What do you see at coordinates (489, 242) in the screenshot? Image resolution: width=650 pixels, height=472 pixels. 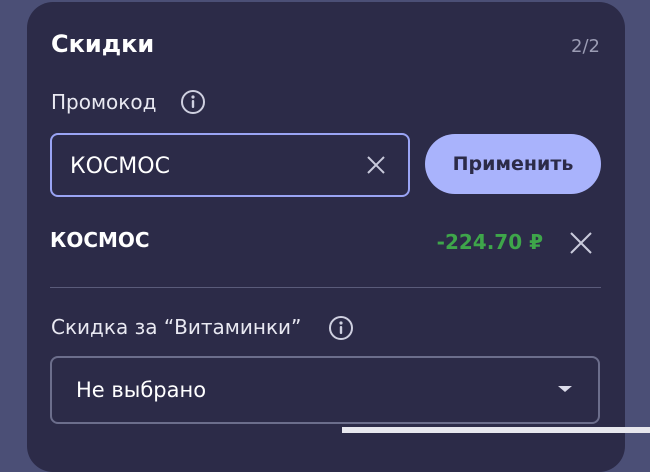 I see `discount-amount: -224.70 ₽` at bounding box center [489, 242].